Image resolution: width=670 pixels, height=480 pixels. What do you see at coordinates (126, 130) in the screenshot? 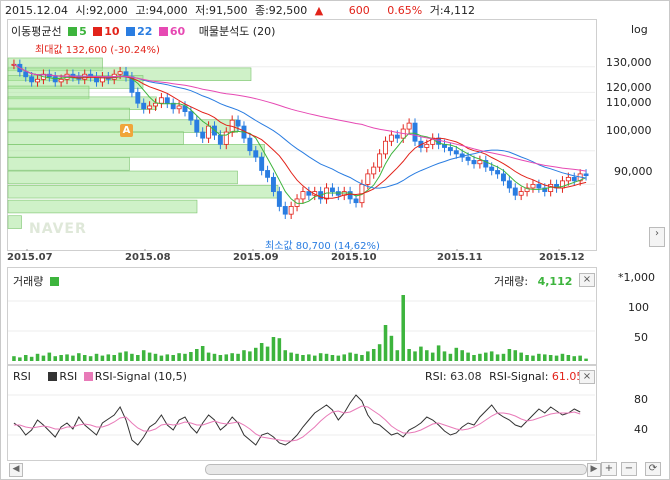
I see `annotation-badge: A` at bounding box center [126, 130].